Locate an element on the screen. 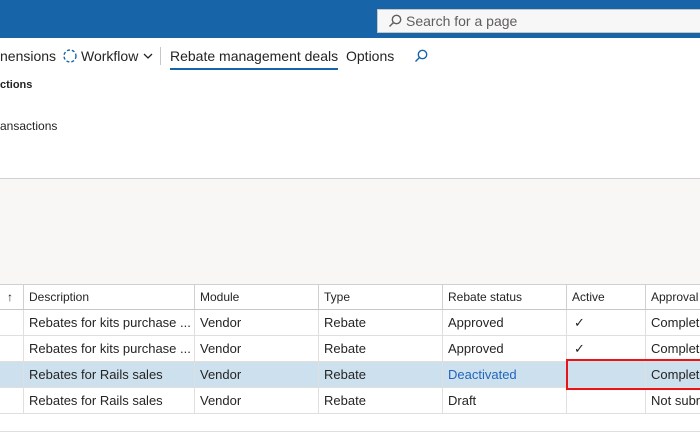 Image resolution: width=700 pixels, height=441 pixels. dimensions-label: nensions is located at coordinates (28, 56).